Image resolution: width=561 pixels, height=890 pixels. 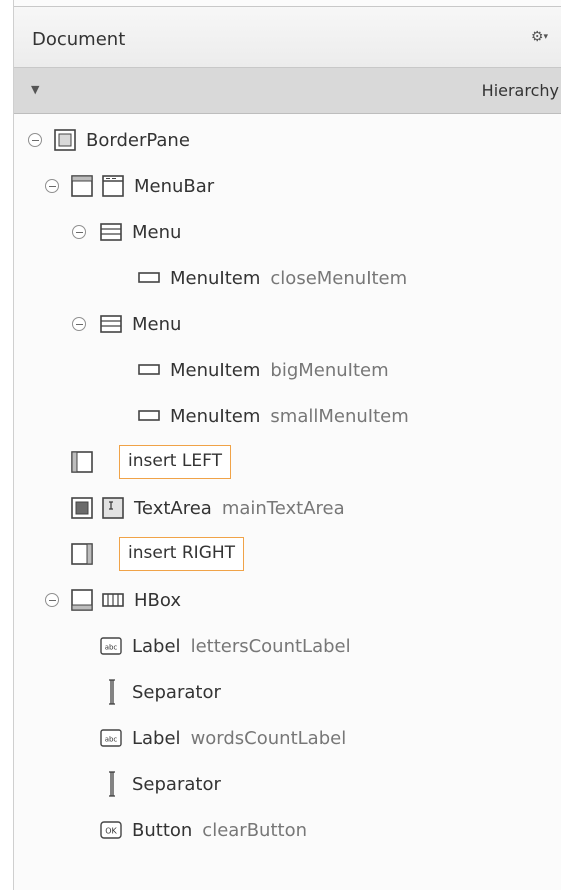 I want to click on node-type: Button, so click(x=162, y=830).